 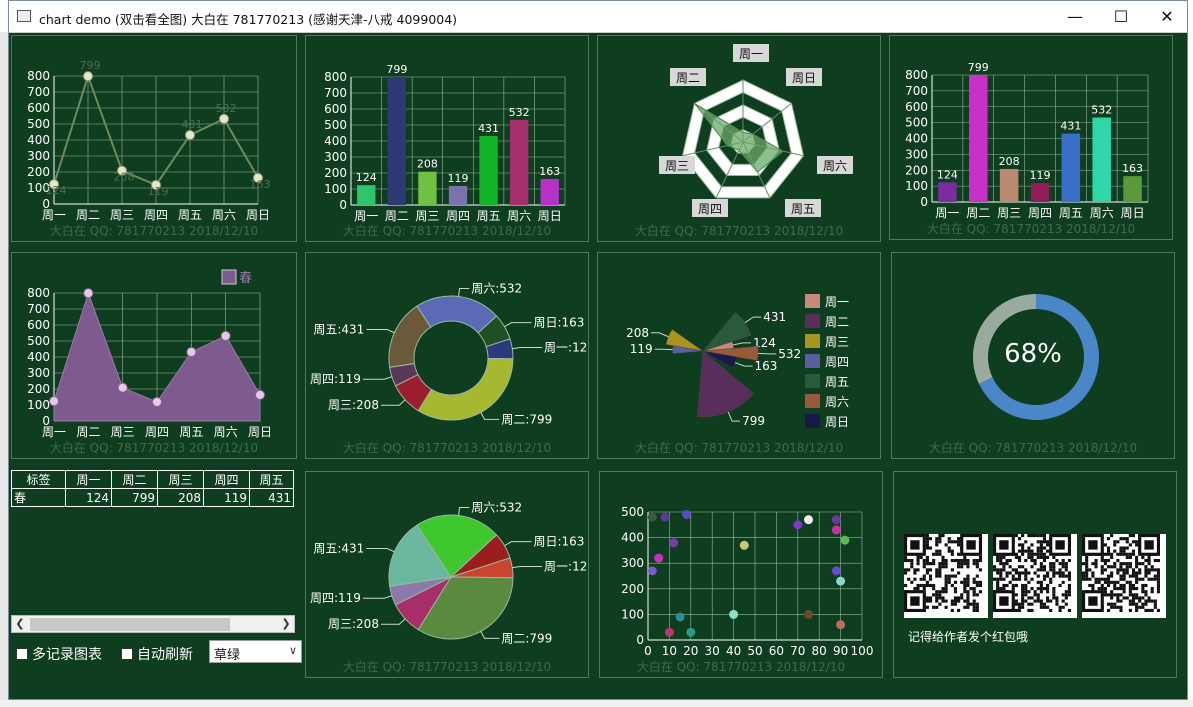 I want to click on multi-record-checkbox: 多记录图表, so click(x=59, y=654).